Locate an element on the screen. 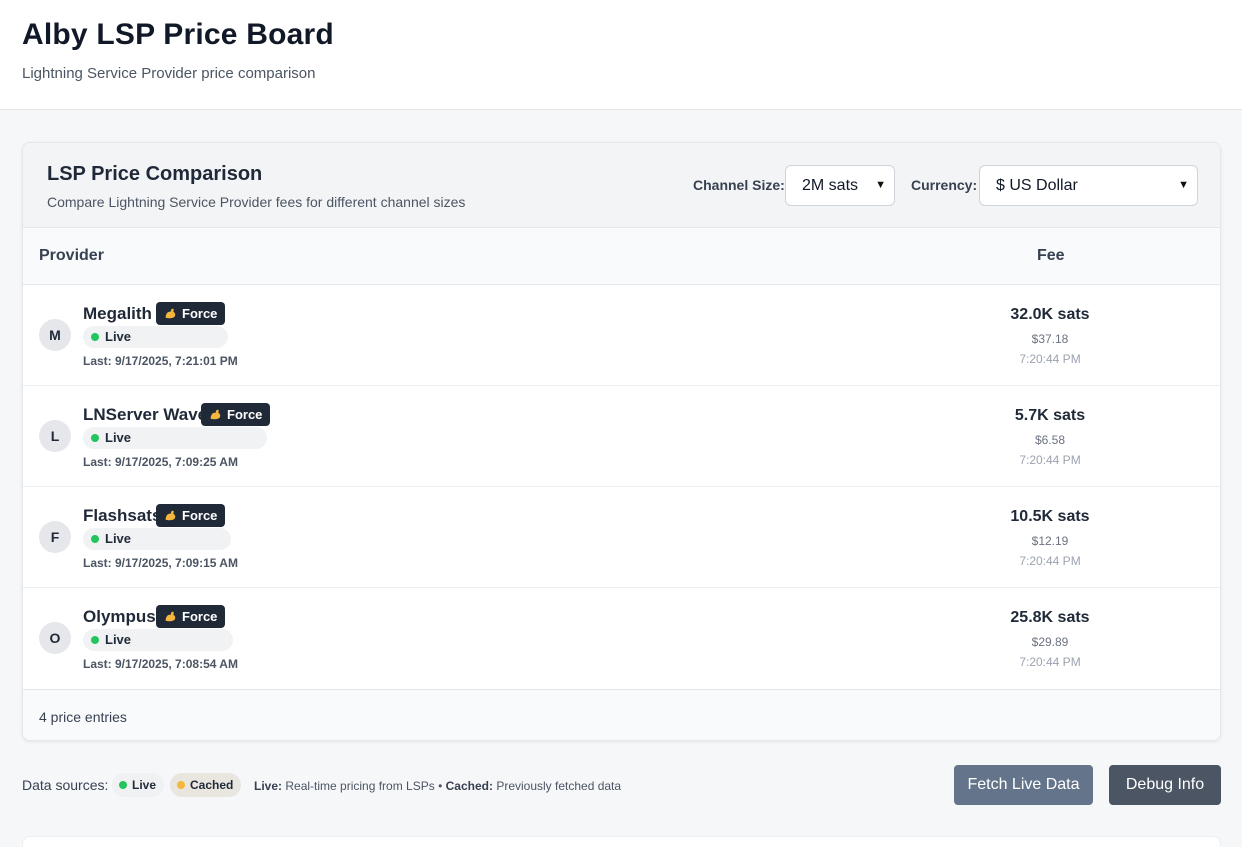  fee-usd: $12.19 is located at coordinates (1050, 541).